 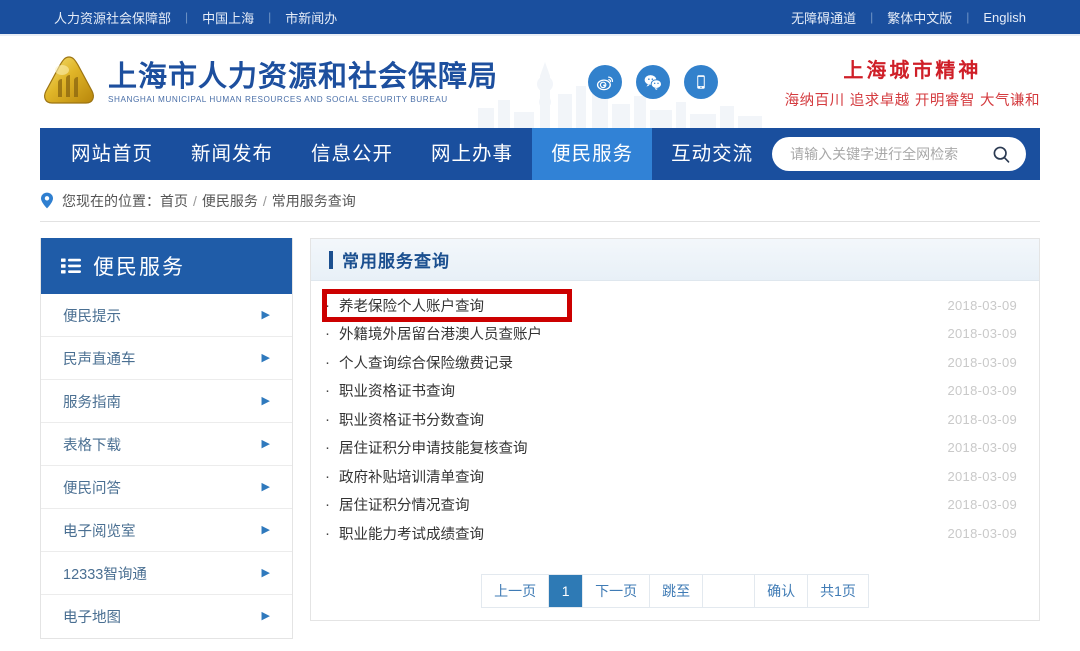 What do you see at coordinates (232, 154) in the screenshot?
I see `nav-item-news: 新闻发布` at bounding box center [232, 154].